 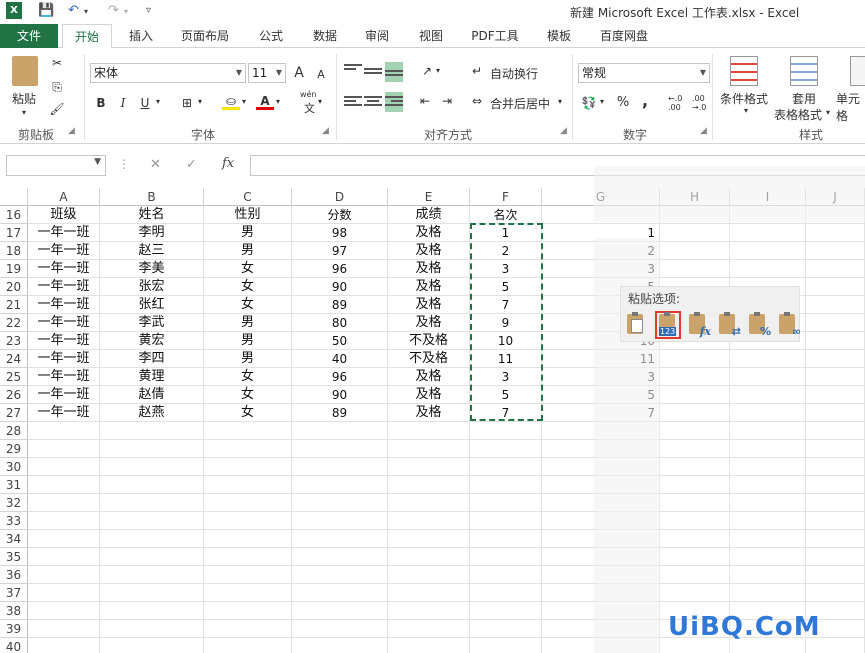 I want to click on cell-e40, so click(x=429, y=645).